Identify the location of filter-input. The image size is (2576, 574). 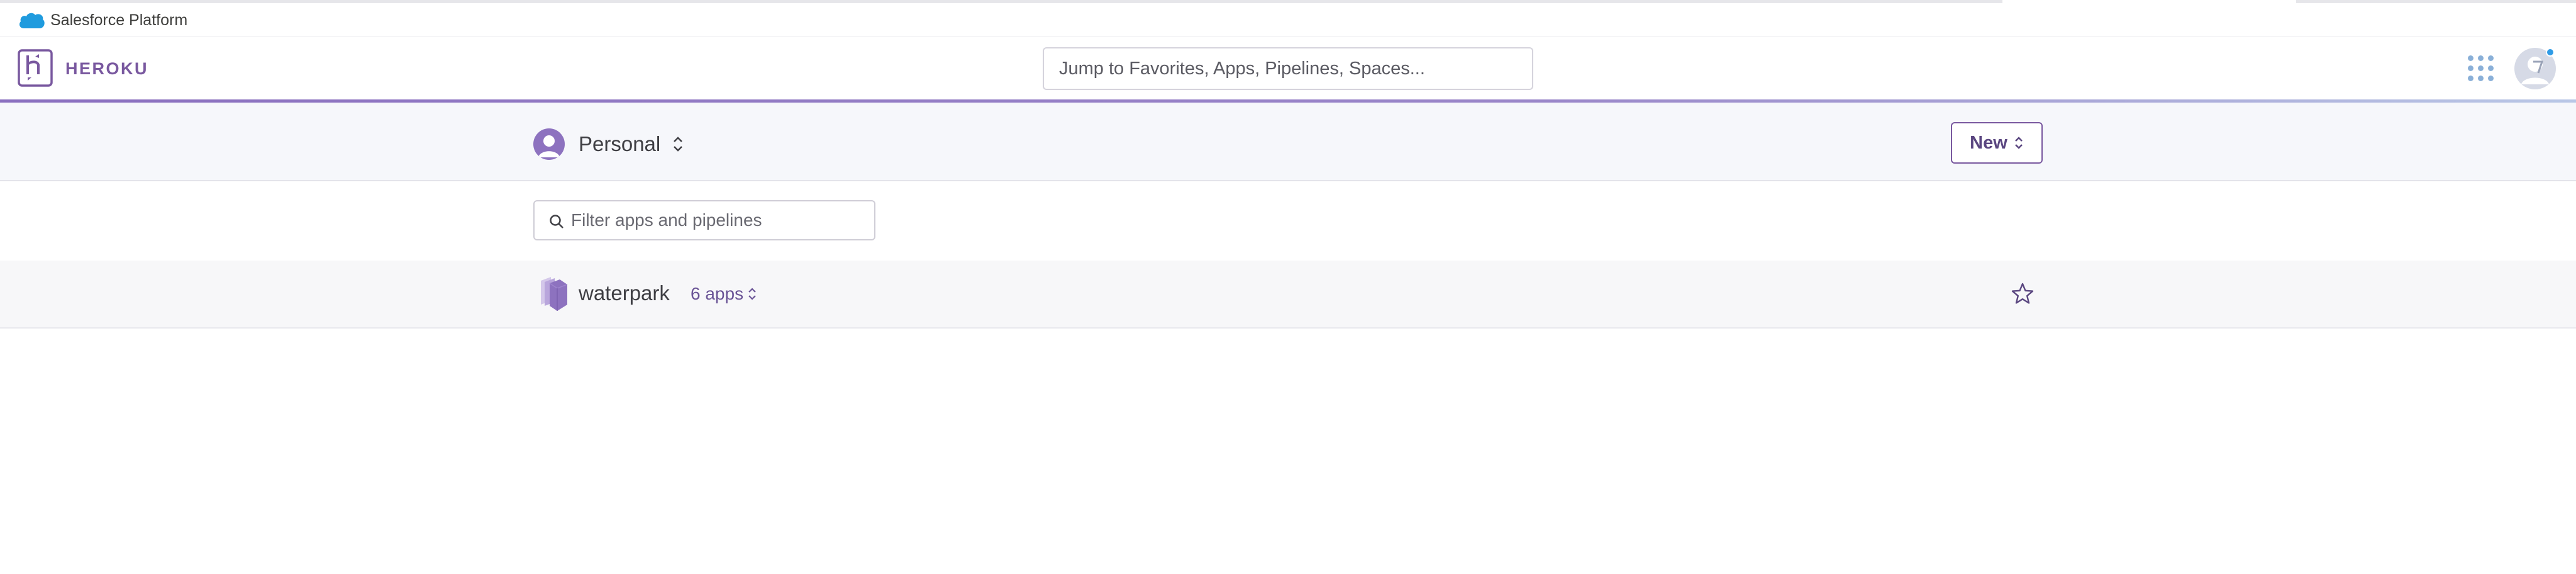
(719, 220).